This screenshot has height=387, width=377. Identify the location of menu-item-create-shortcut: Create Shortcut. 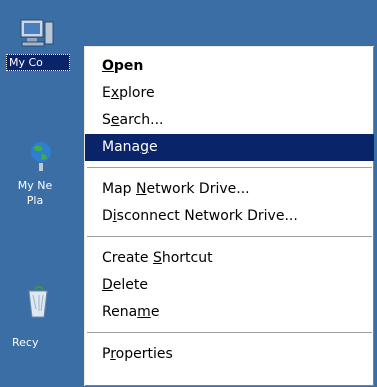
(229, 258).